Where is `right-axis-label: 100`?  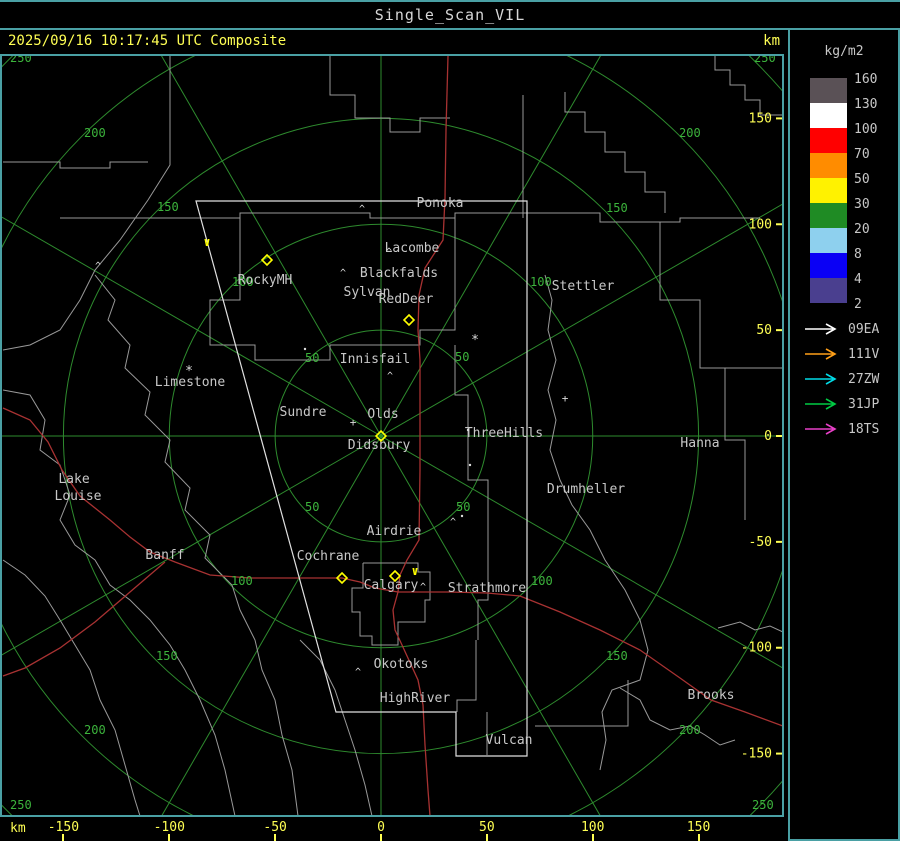 right-axis-label: 100 is located at coordinates (760, 224).